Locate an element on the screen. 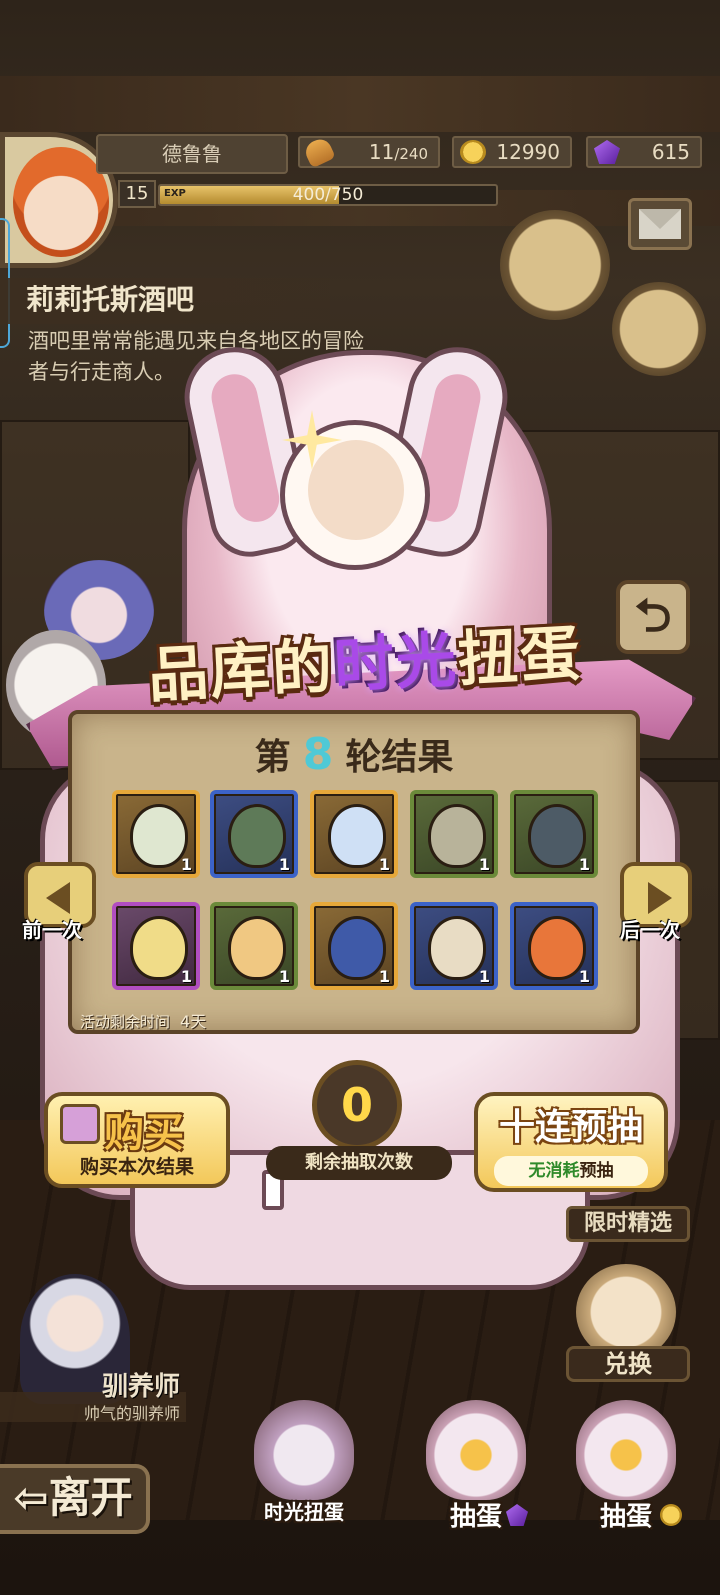  gem-amount: 615 is located at coordinates (670, 152).